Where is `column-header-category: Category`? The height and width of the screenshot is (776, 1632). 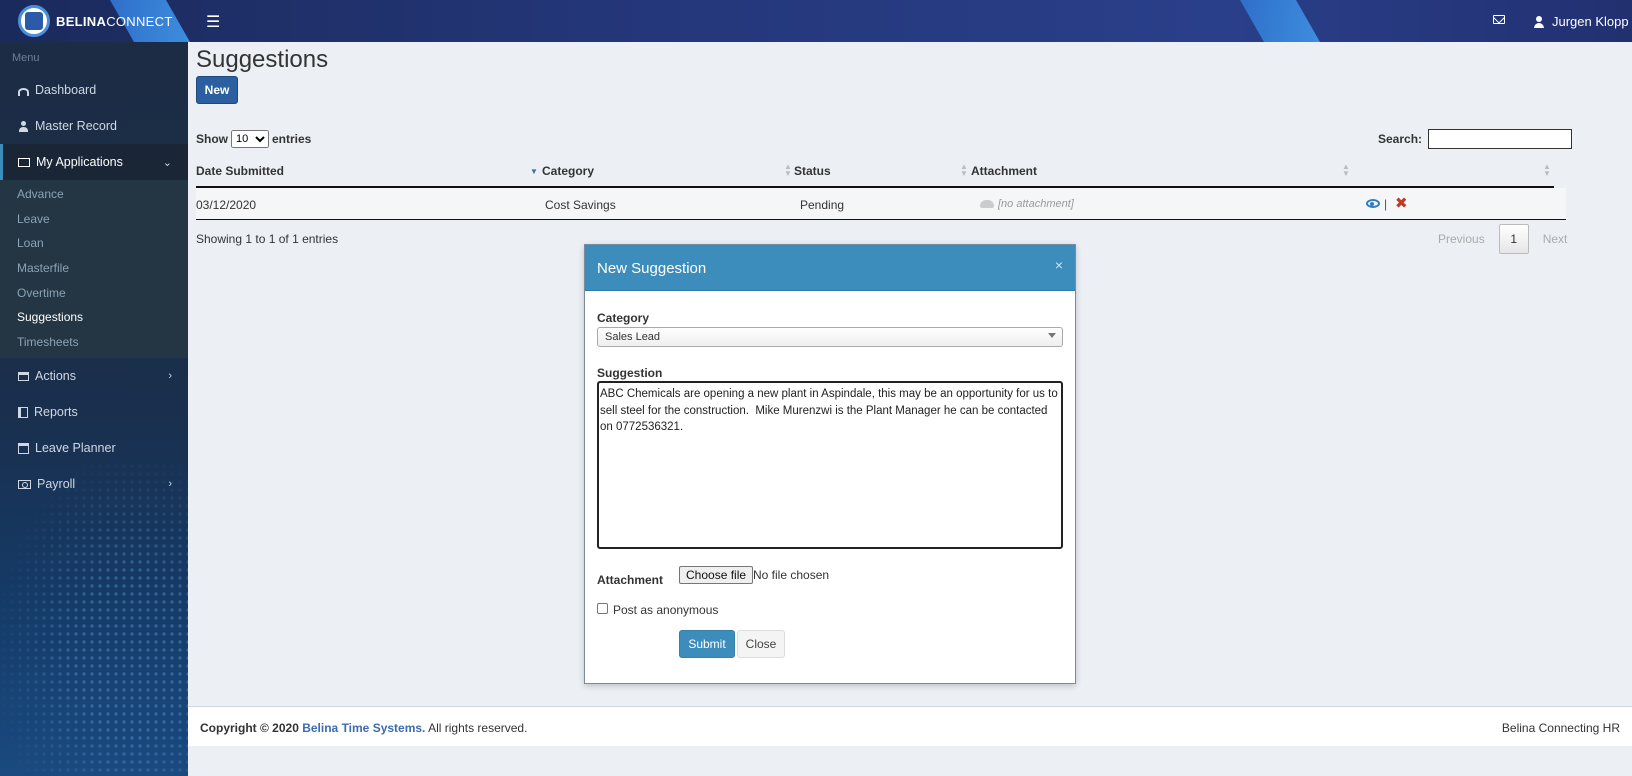 column-header-category: Category is located at coordinates (568, 171).